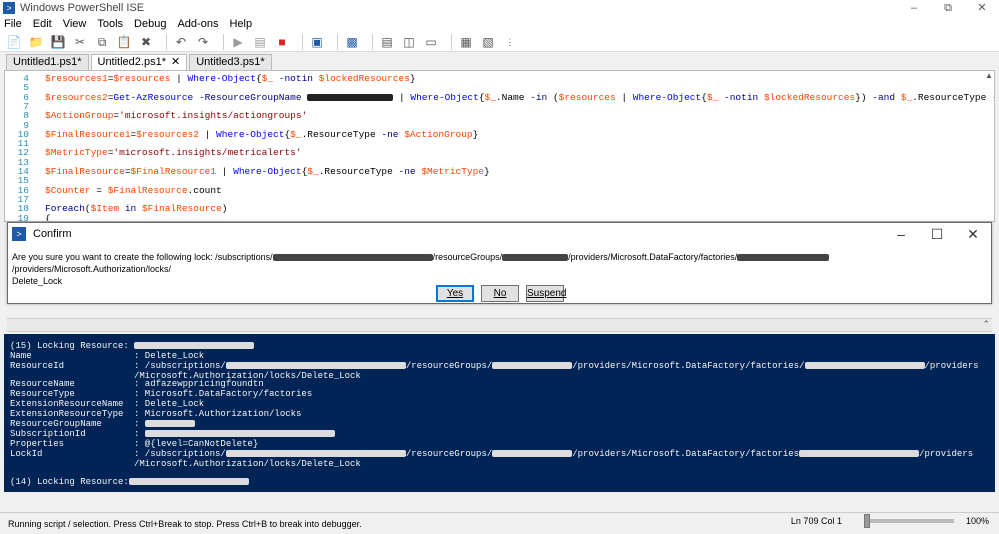 The height and width of the screenshot is (534, 999). Describe the element at coordinates (102, 42) in the screenshot. I see `copy-icon: ⧉` at that location.